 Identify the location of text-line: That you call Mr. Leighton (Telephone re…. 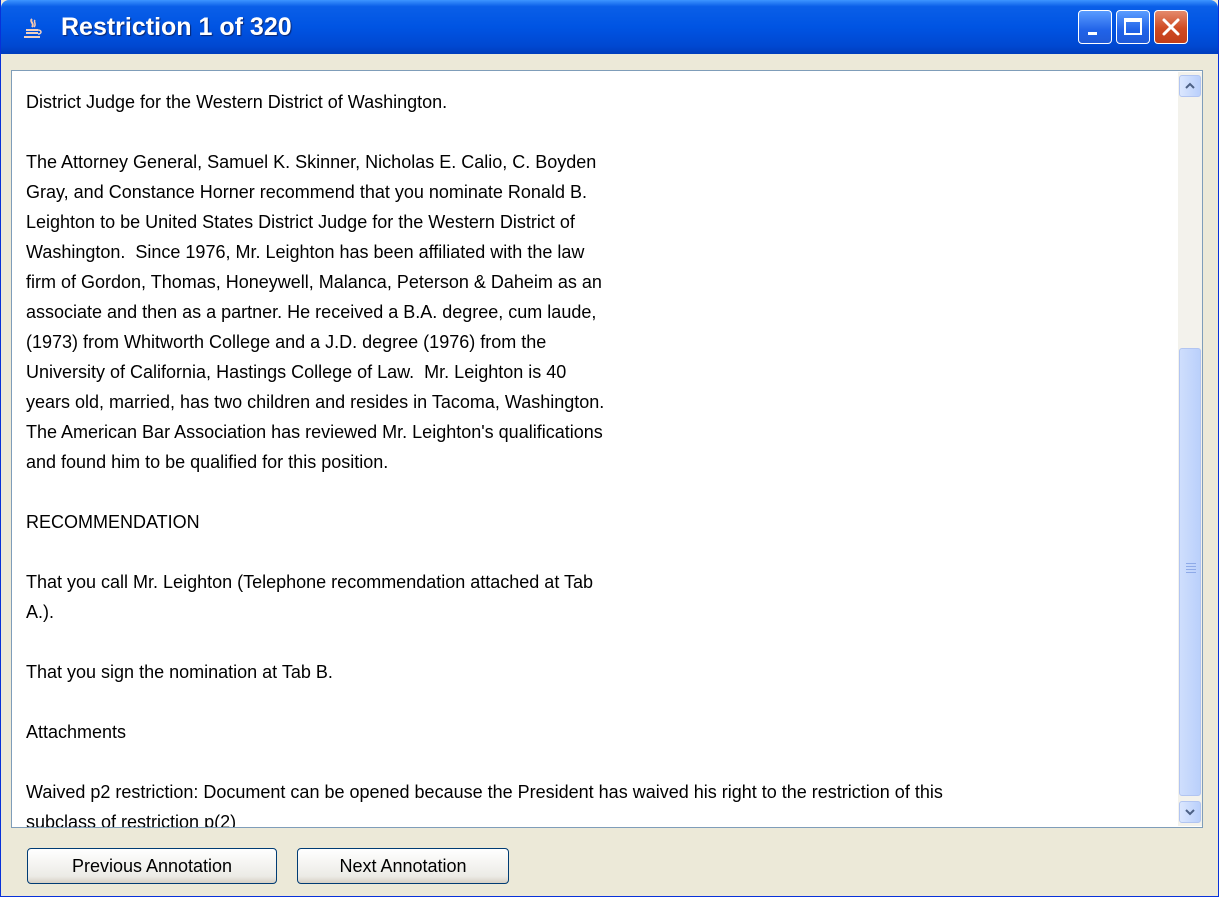
(310, 582).